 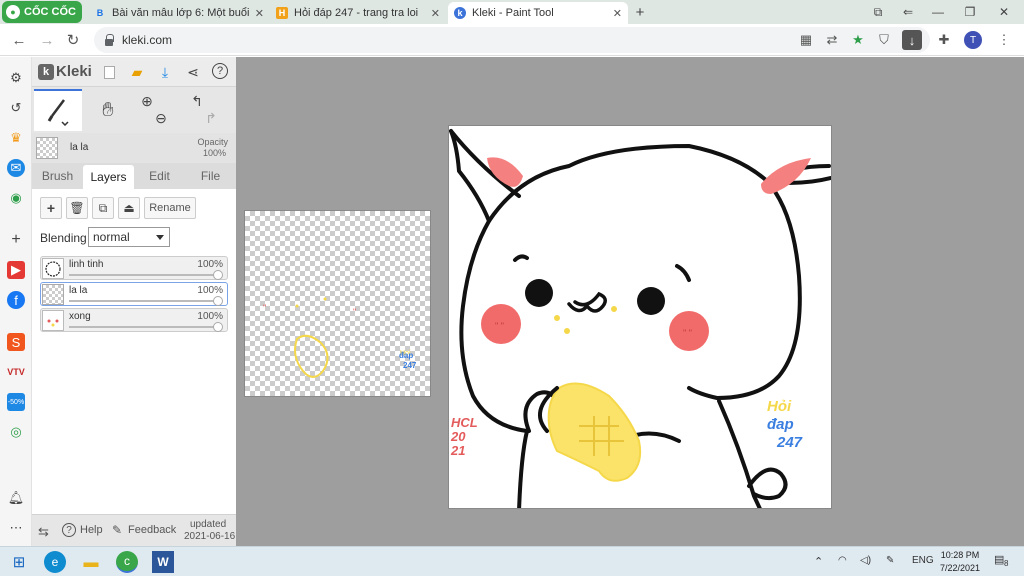 What do you see at coordinates (220, 71) in the screenshot?
I see `help-icon: ?` at bounding box center [220, 71].